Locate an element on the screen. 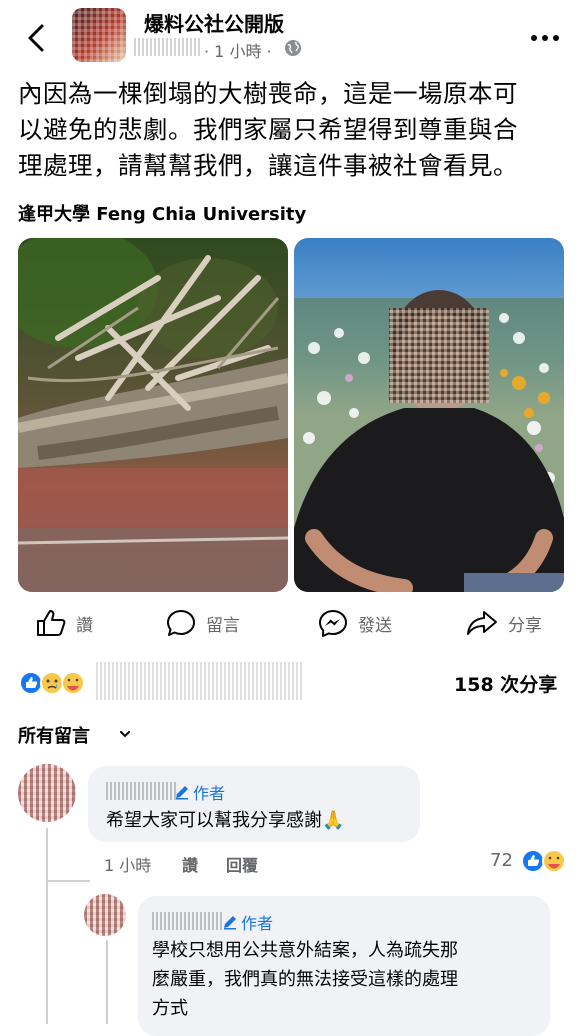  post-timestamp: · 1 小時 · is located at coordinates (238, 51).